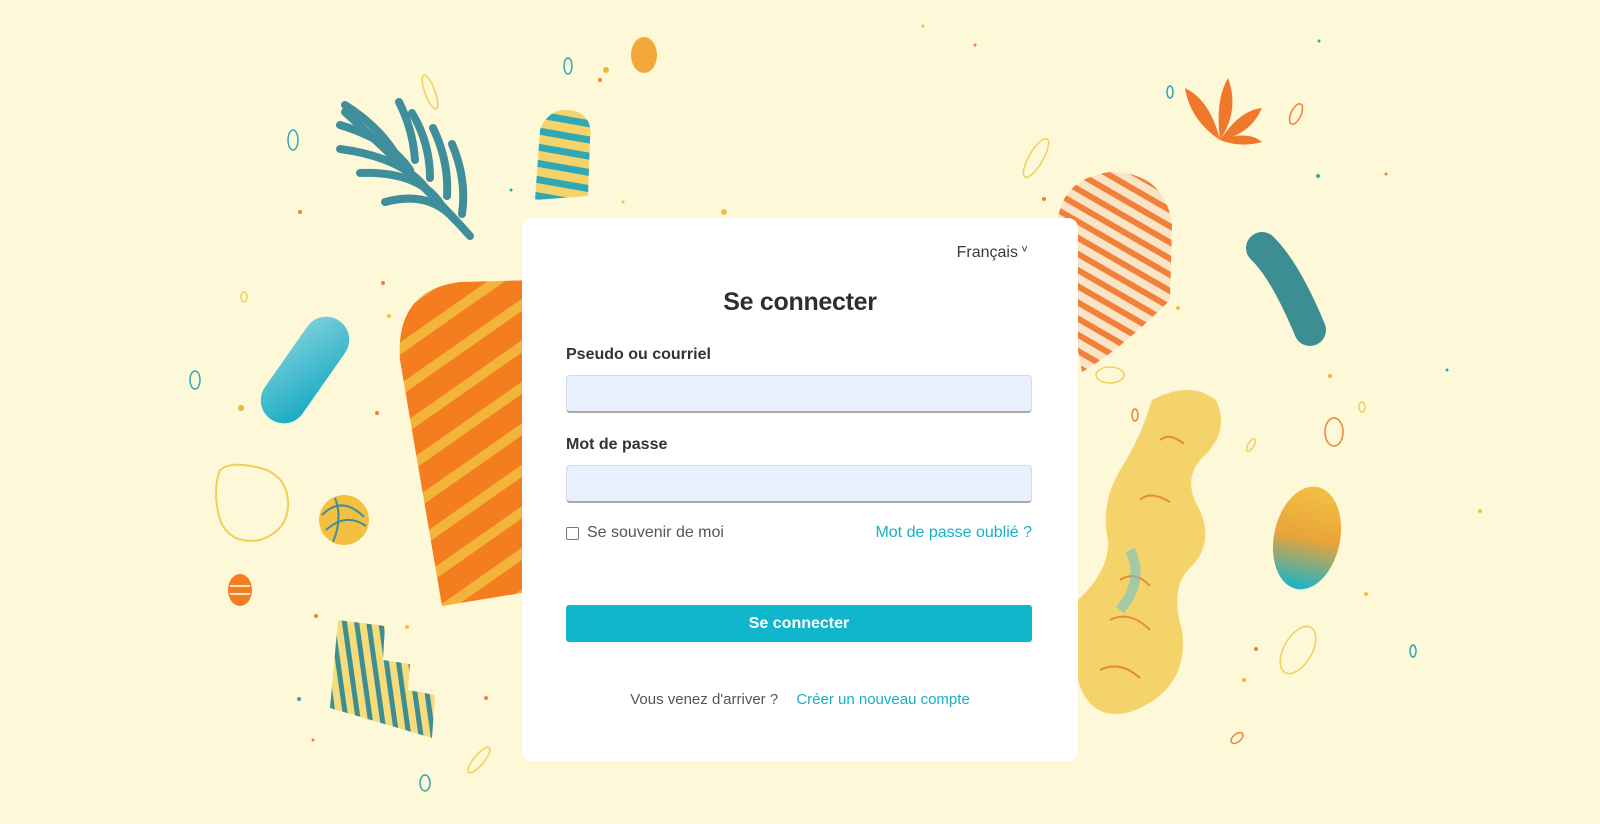 The image size is (1600, 824). I want to click on wavy-shape-decoration, so click(1150, 552).